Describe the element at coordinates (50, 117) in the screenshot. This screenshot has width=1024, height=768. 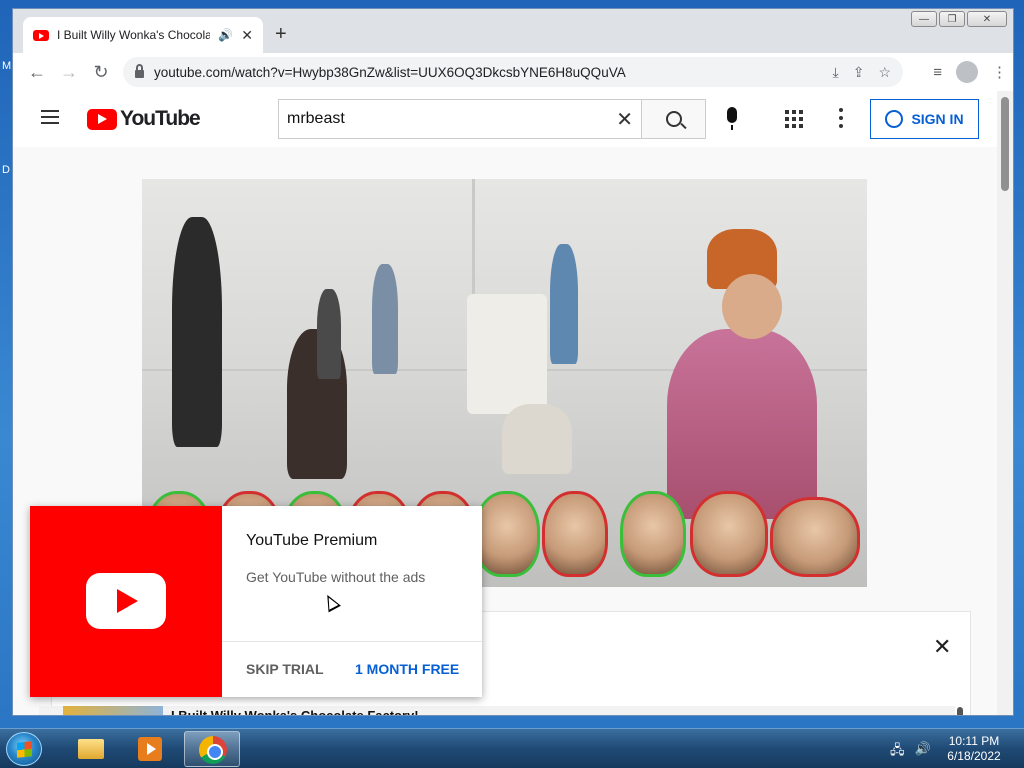
I see `hamburger-menu-icon` at that location.